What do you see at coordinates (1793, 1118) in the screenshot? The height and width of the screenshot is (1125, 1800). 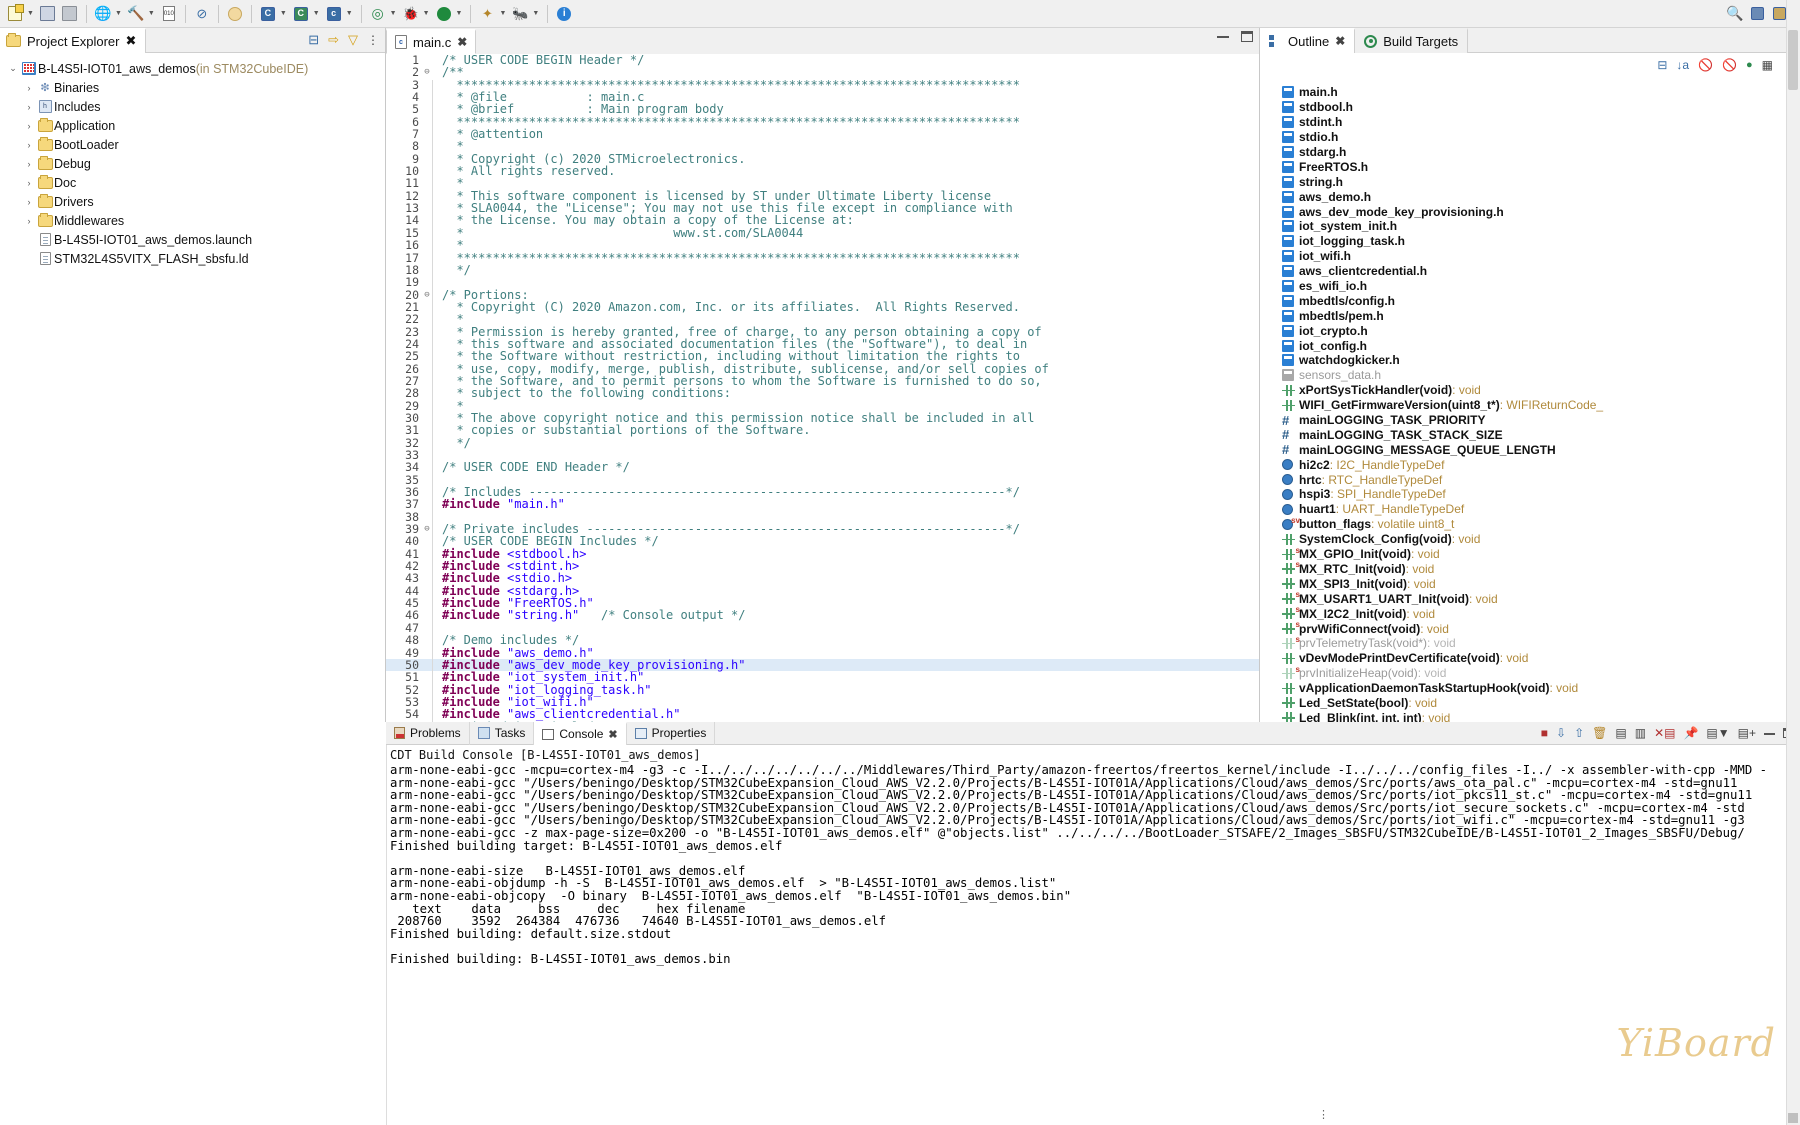 I see `resize-grip` at bounding box center [1793, 1118].